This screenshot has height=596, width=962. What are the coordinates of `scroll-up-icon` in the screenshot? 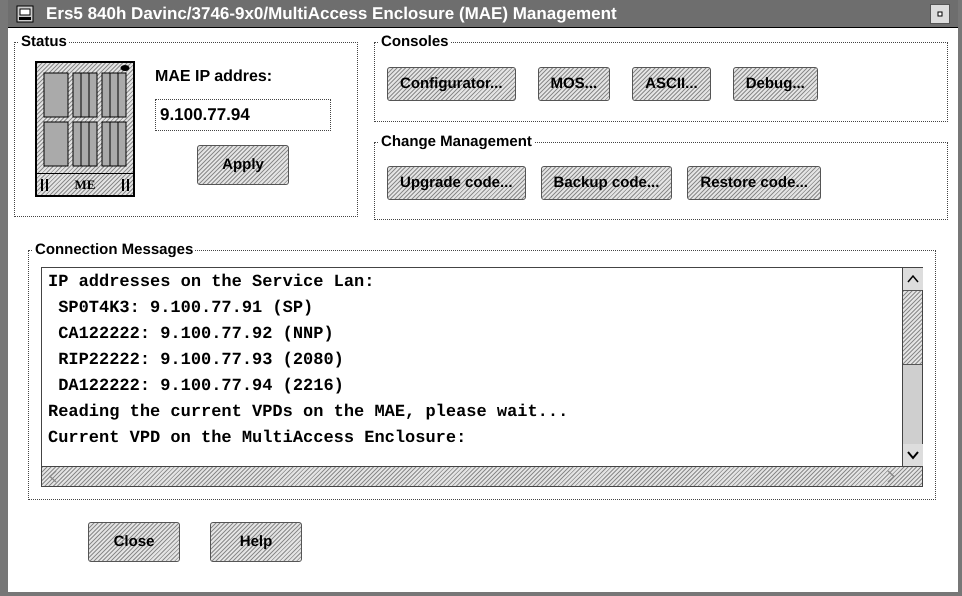 It's located at (913, 279).